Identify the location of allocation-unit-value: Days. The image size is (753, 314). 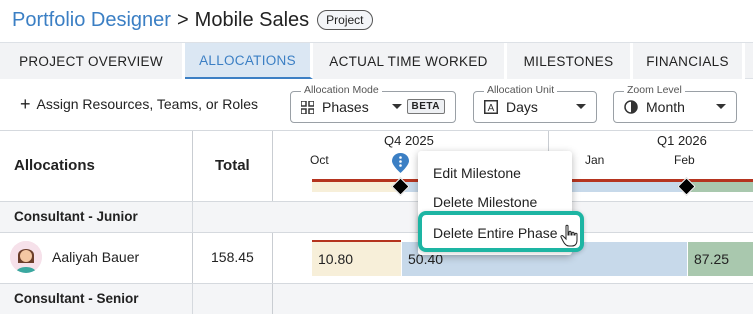
(522, 107).